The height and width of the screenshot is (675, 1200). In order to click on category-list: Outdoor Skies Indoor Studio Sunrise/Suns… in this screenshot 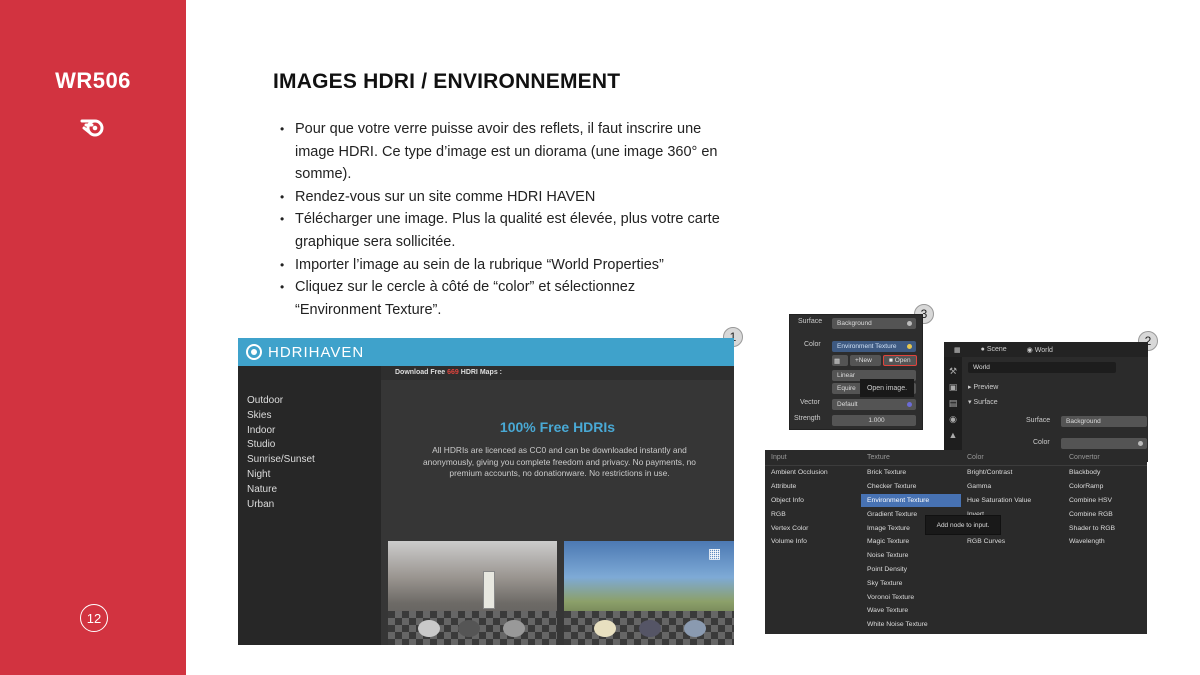, I will do `click(309, 505)`.